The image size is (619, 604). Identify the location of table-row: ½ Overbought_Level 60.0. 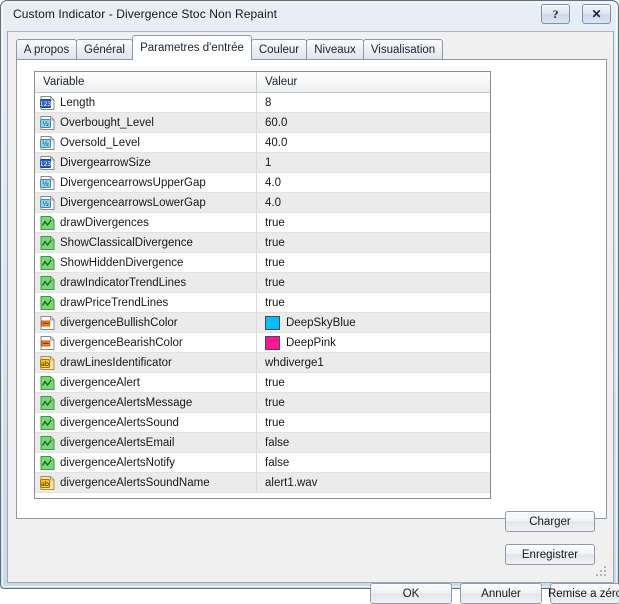
(262, 123).